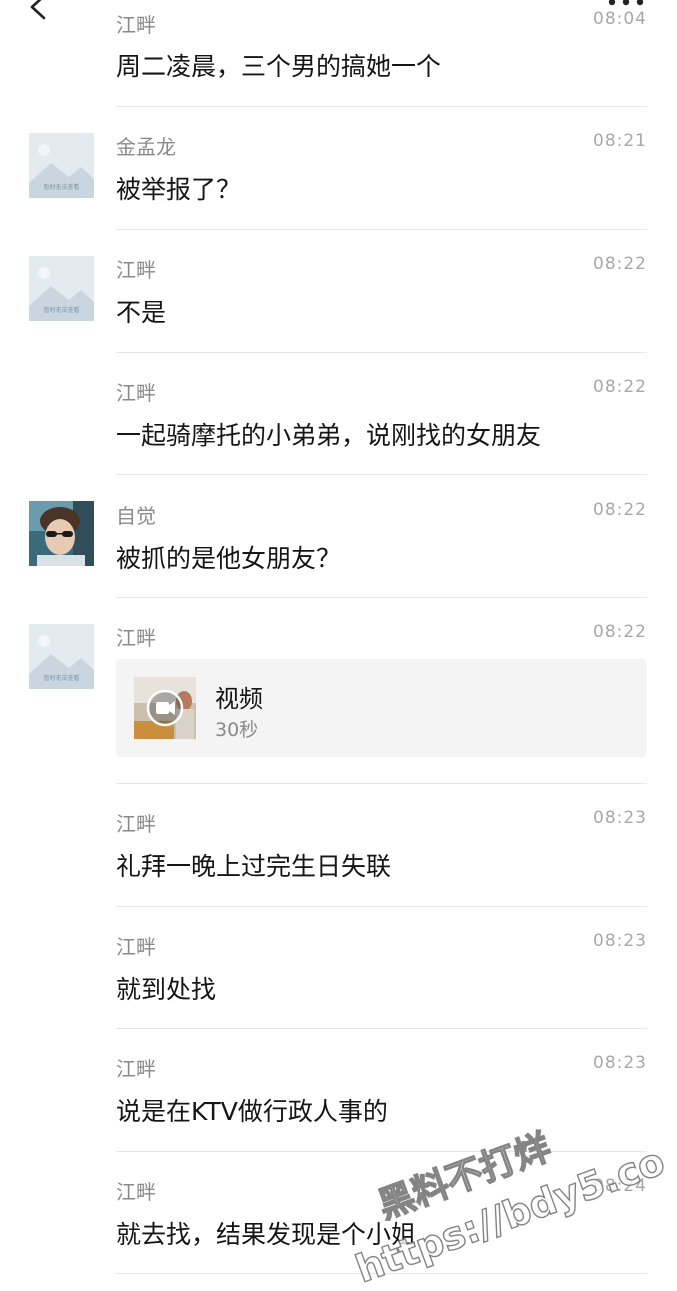 This screenshot has width=677, height=1291. Describe the element at coordinates (329, 435) in the screenshot. I see `message-text: 一起骑摩托的小弟弟，说刚找的女朋友` at that location.